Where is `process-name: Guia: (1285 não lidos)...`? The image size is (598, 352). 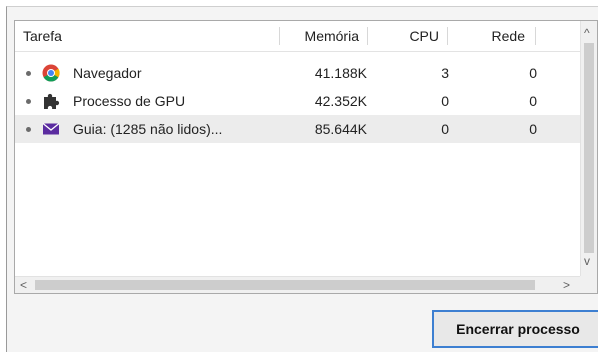 process-name: Guia: (1285 não lidos)... is located at coordinates (148, 129).